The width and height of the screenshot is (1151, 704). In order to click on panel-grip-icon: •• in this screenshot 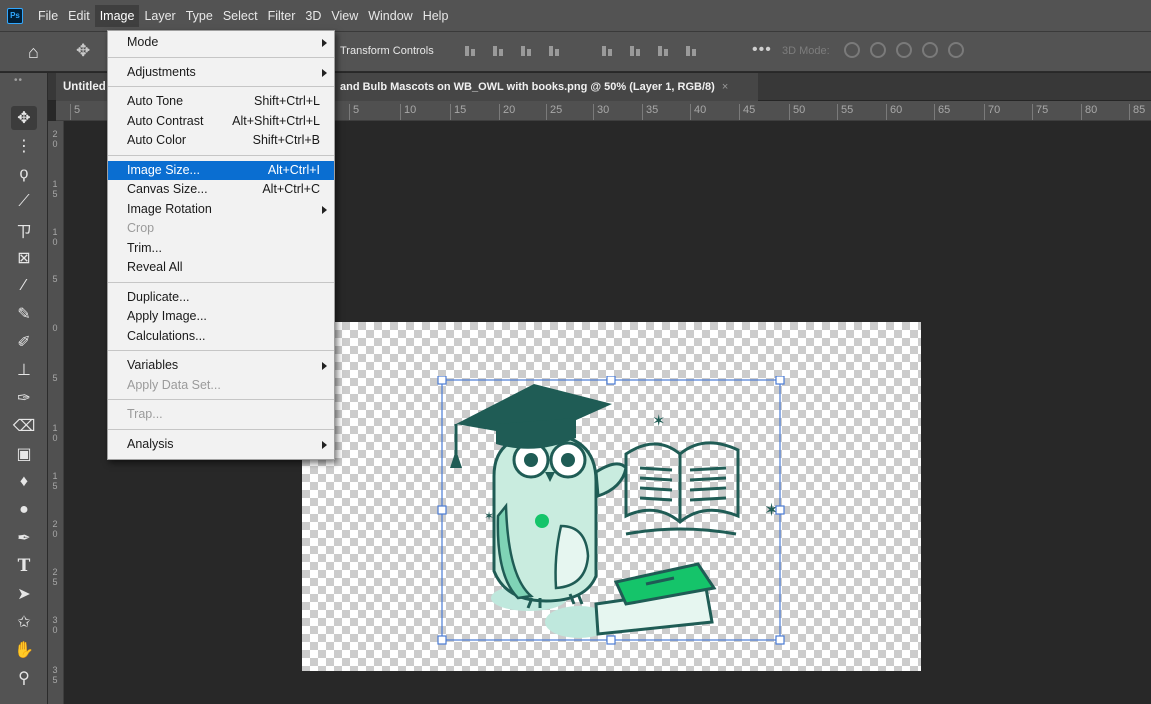, I will do `click(18, 80)`.